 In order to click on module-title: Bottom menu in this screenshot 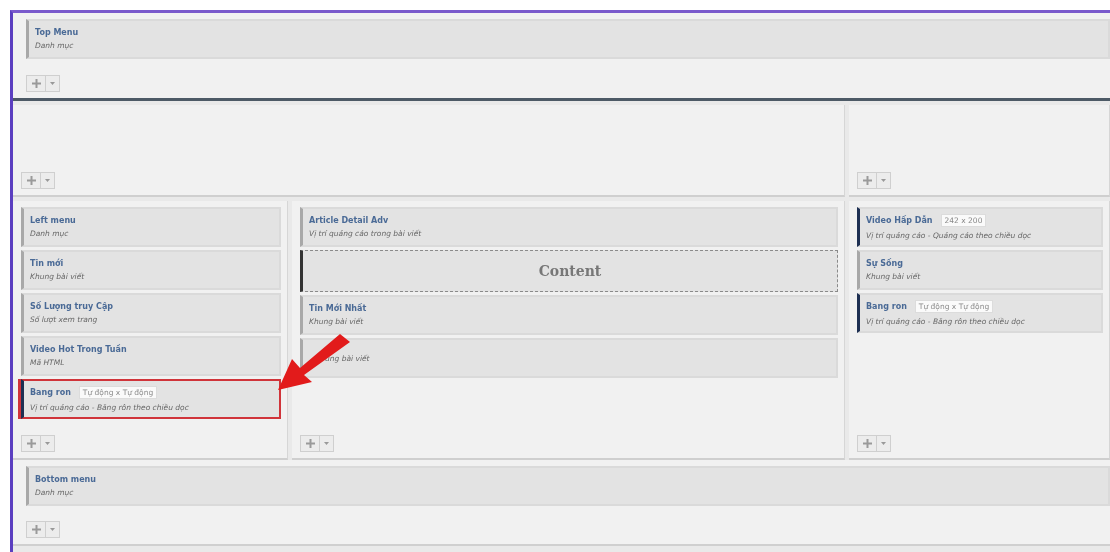, I will do `click(65, 479)`.